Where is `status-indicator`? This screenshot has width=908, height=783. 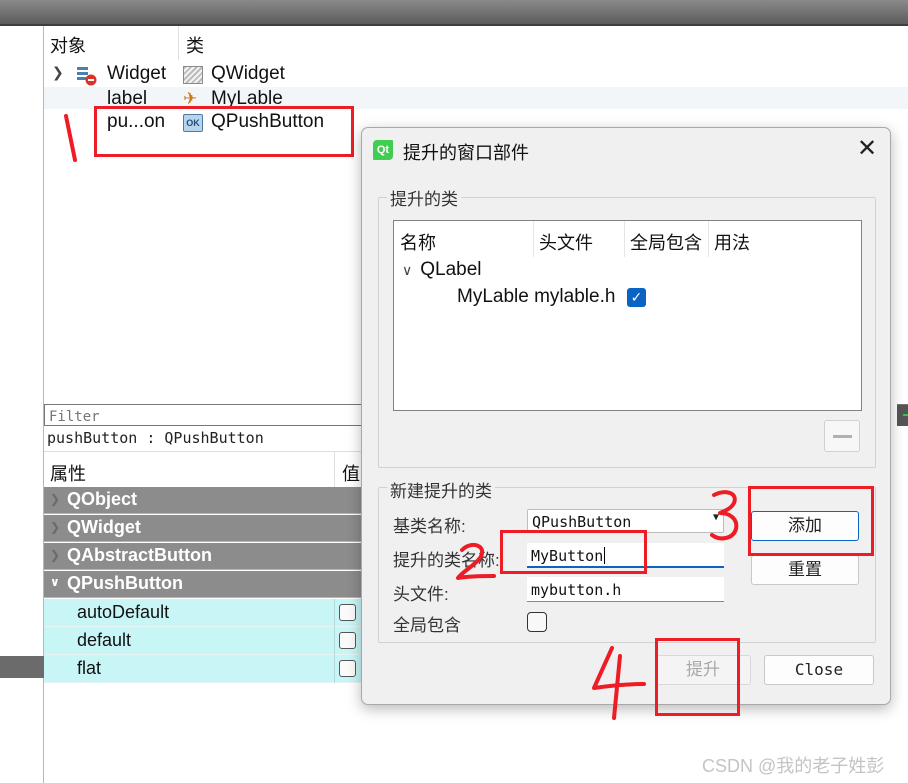
status-indicator is located at coordinates (905, 415).